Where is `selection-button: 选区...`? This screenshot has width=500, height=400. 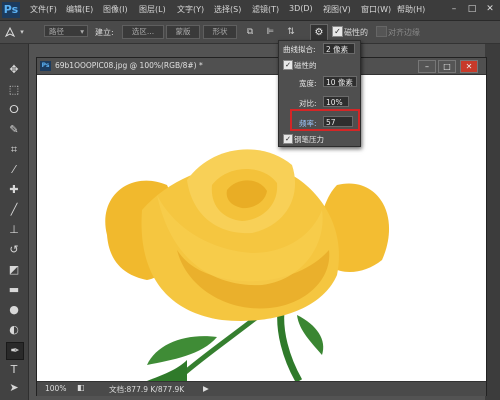
selection-button: 选区... is located at coordinates (143, 32).